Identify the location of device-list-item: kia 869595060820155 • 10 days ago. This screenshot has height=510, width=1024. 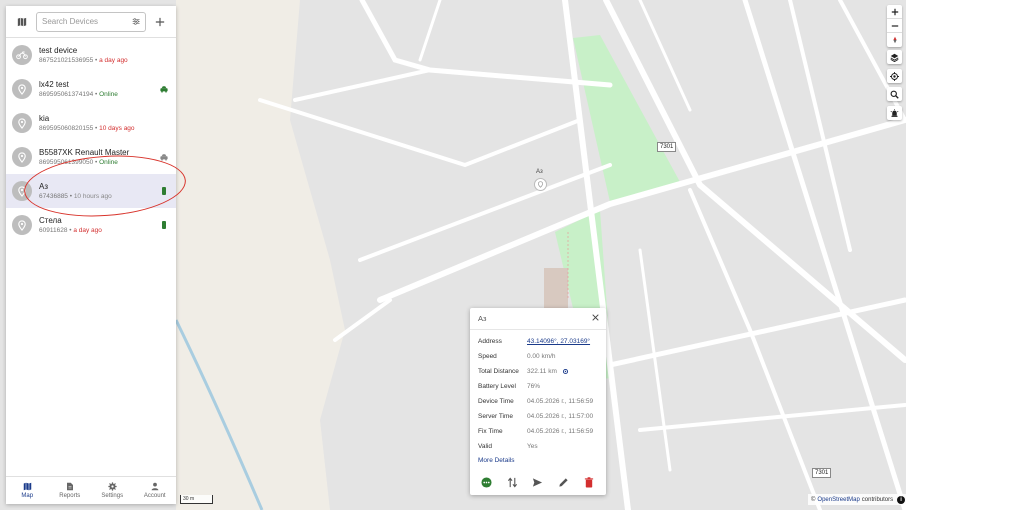
(91, 123).